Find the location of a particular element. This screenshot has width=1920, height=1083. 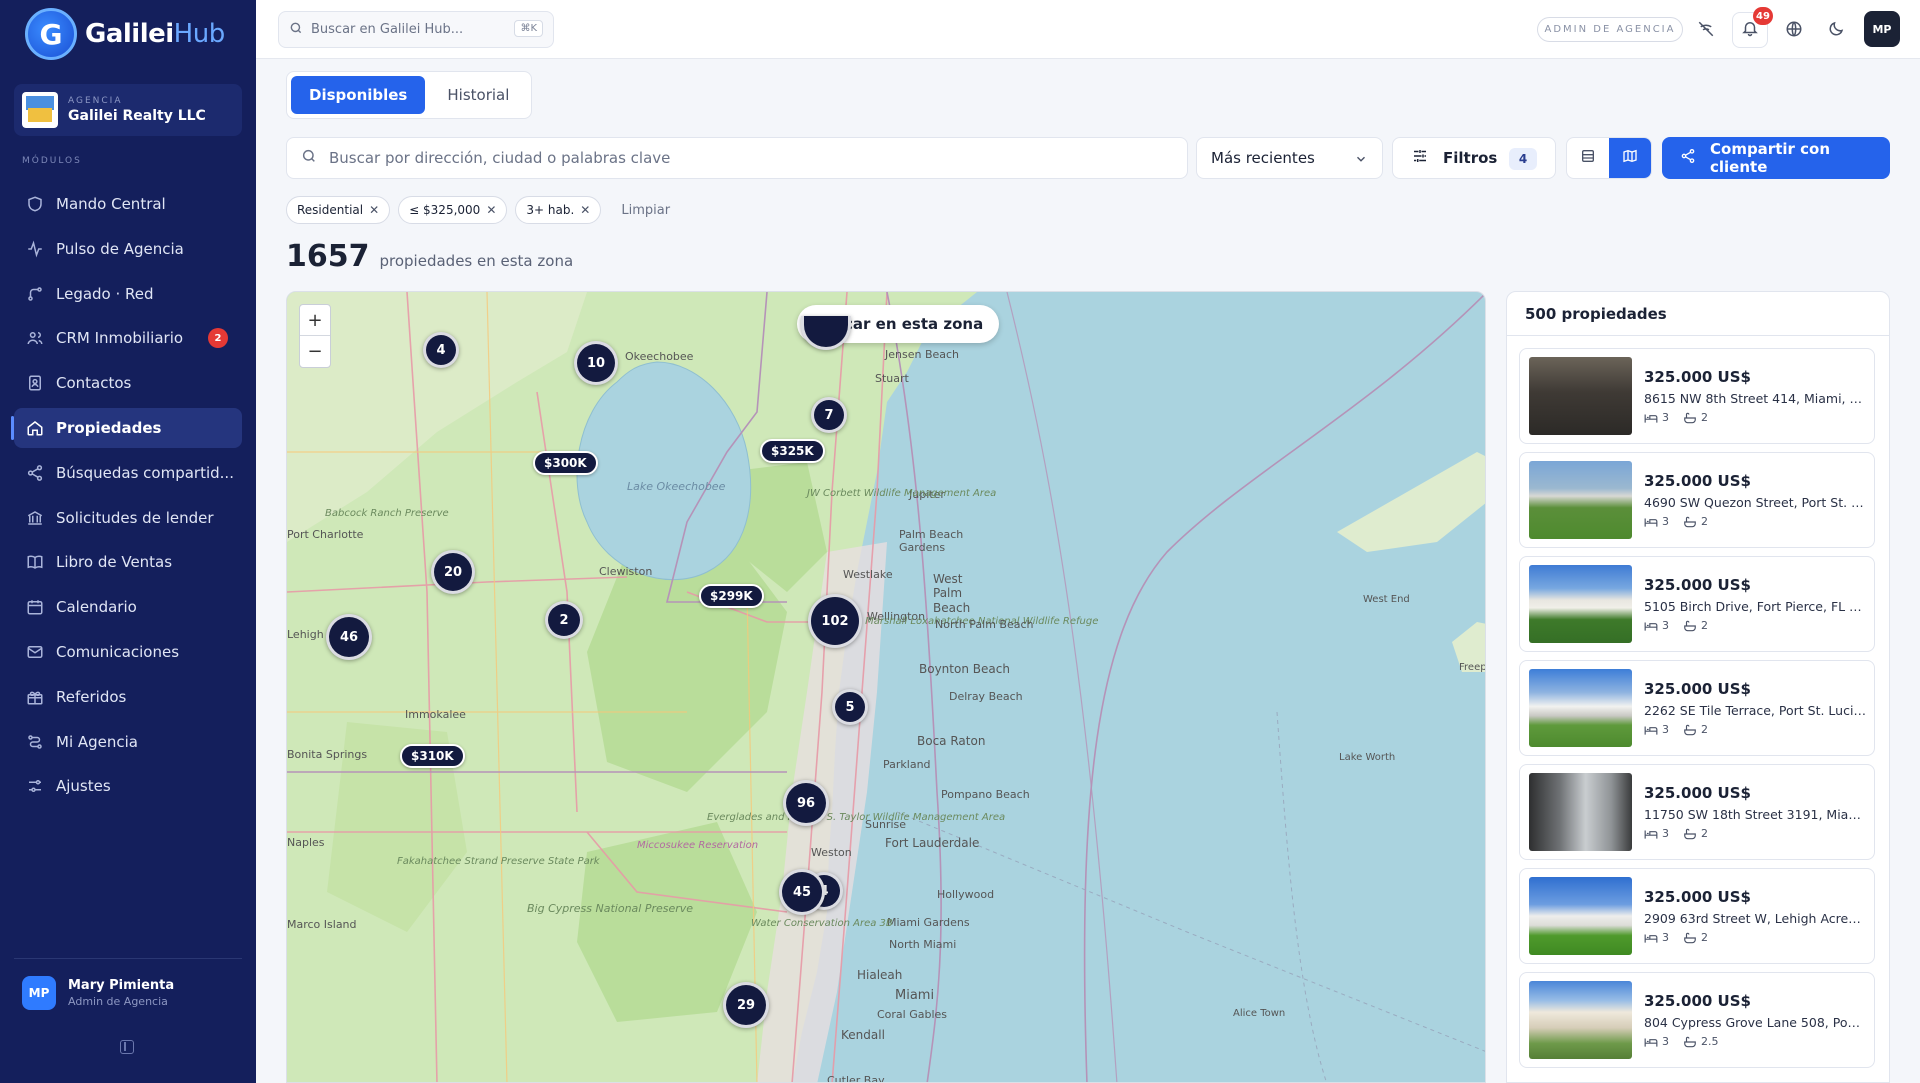

sidebar-item-propiedades: Propiedades is located at coordinates (126, 427).